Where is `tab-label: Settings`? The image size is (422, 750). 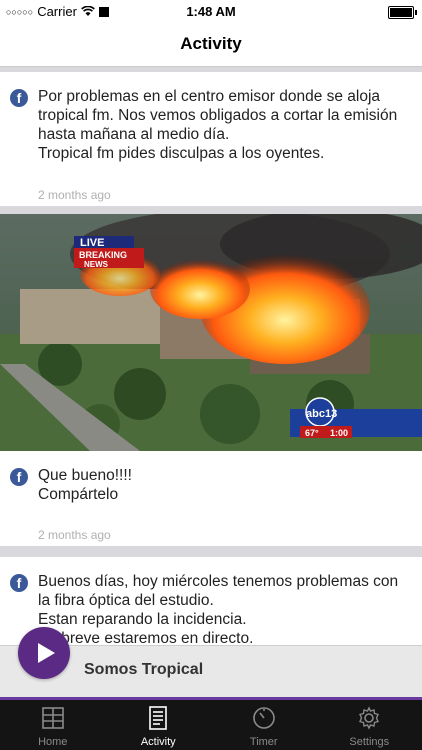
tab-label: Settings is located at coordinates (369, 742).